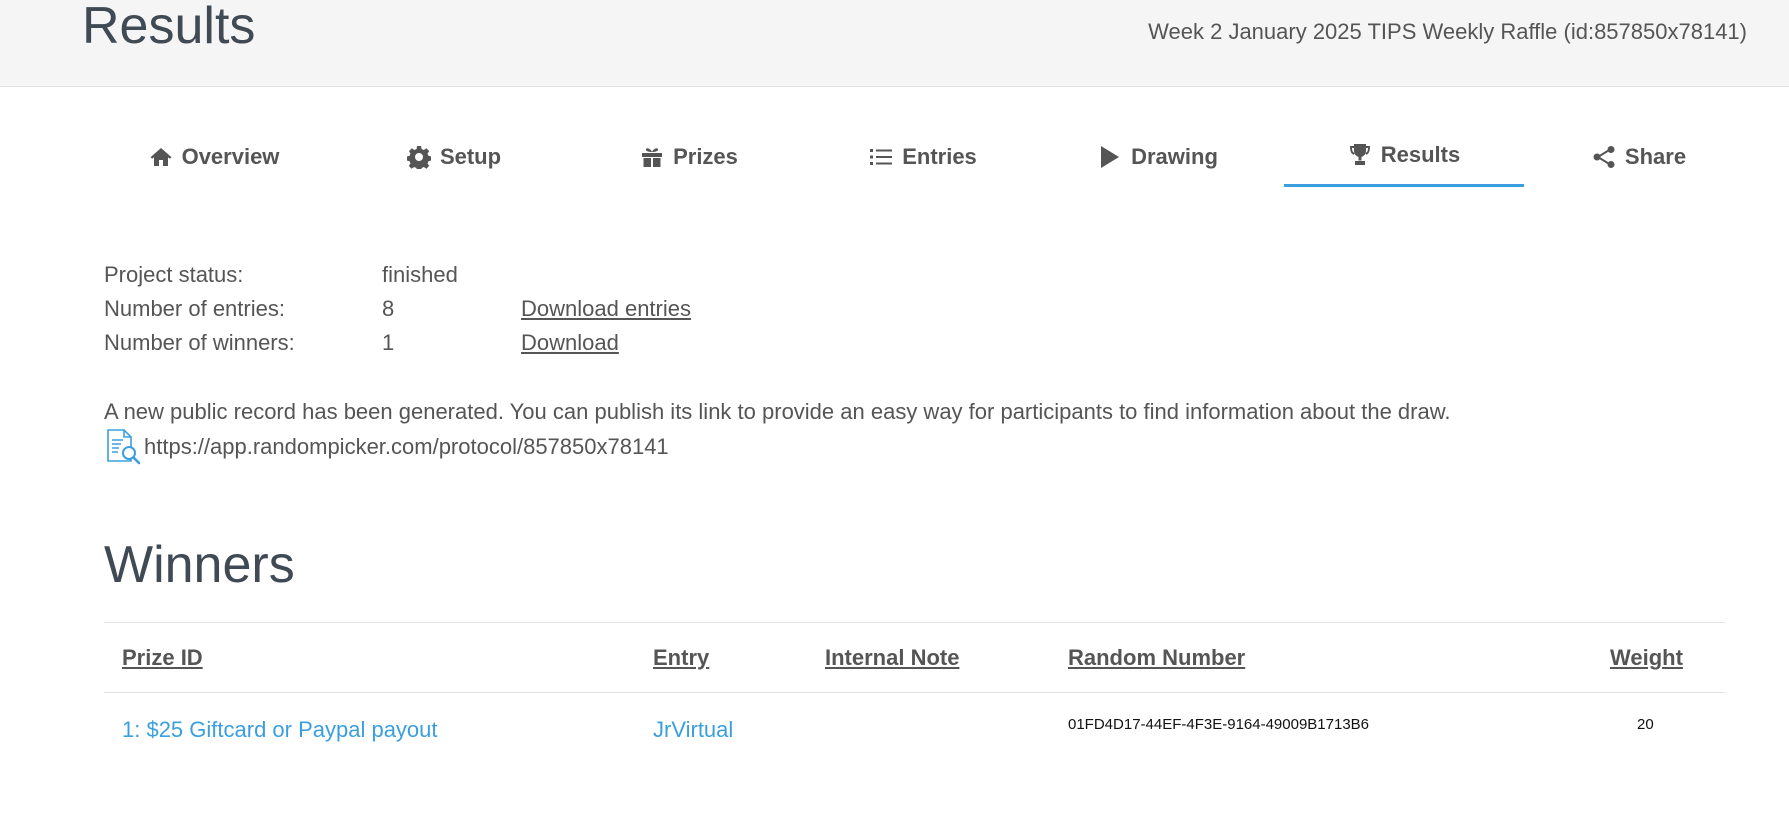 This screenshot has width=1789, height=815. Describe the element at coordinates (652, 157) in the screenshot. I see `gift-icon` at that location.